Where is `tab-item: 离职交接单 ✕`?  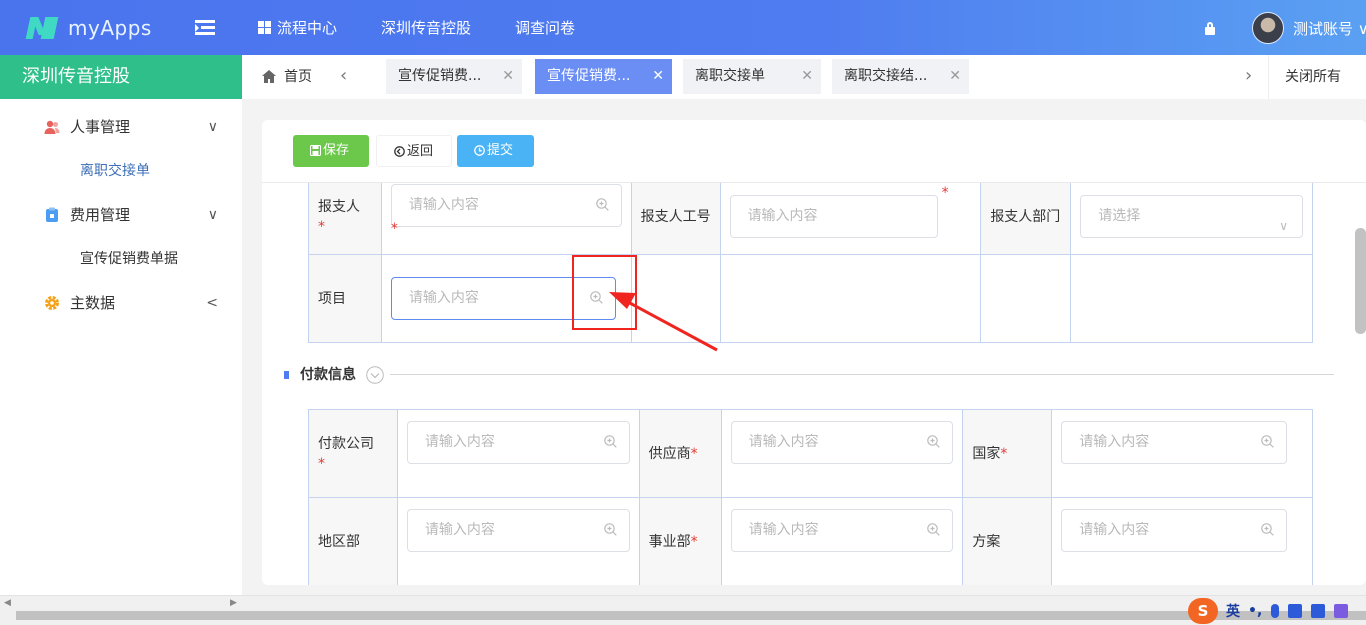 tab-item: 离职交接单 ✕ is located at coordinates (752, 76).